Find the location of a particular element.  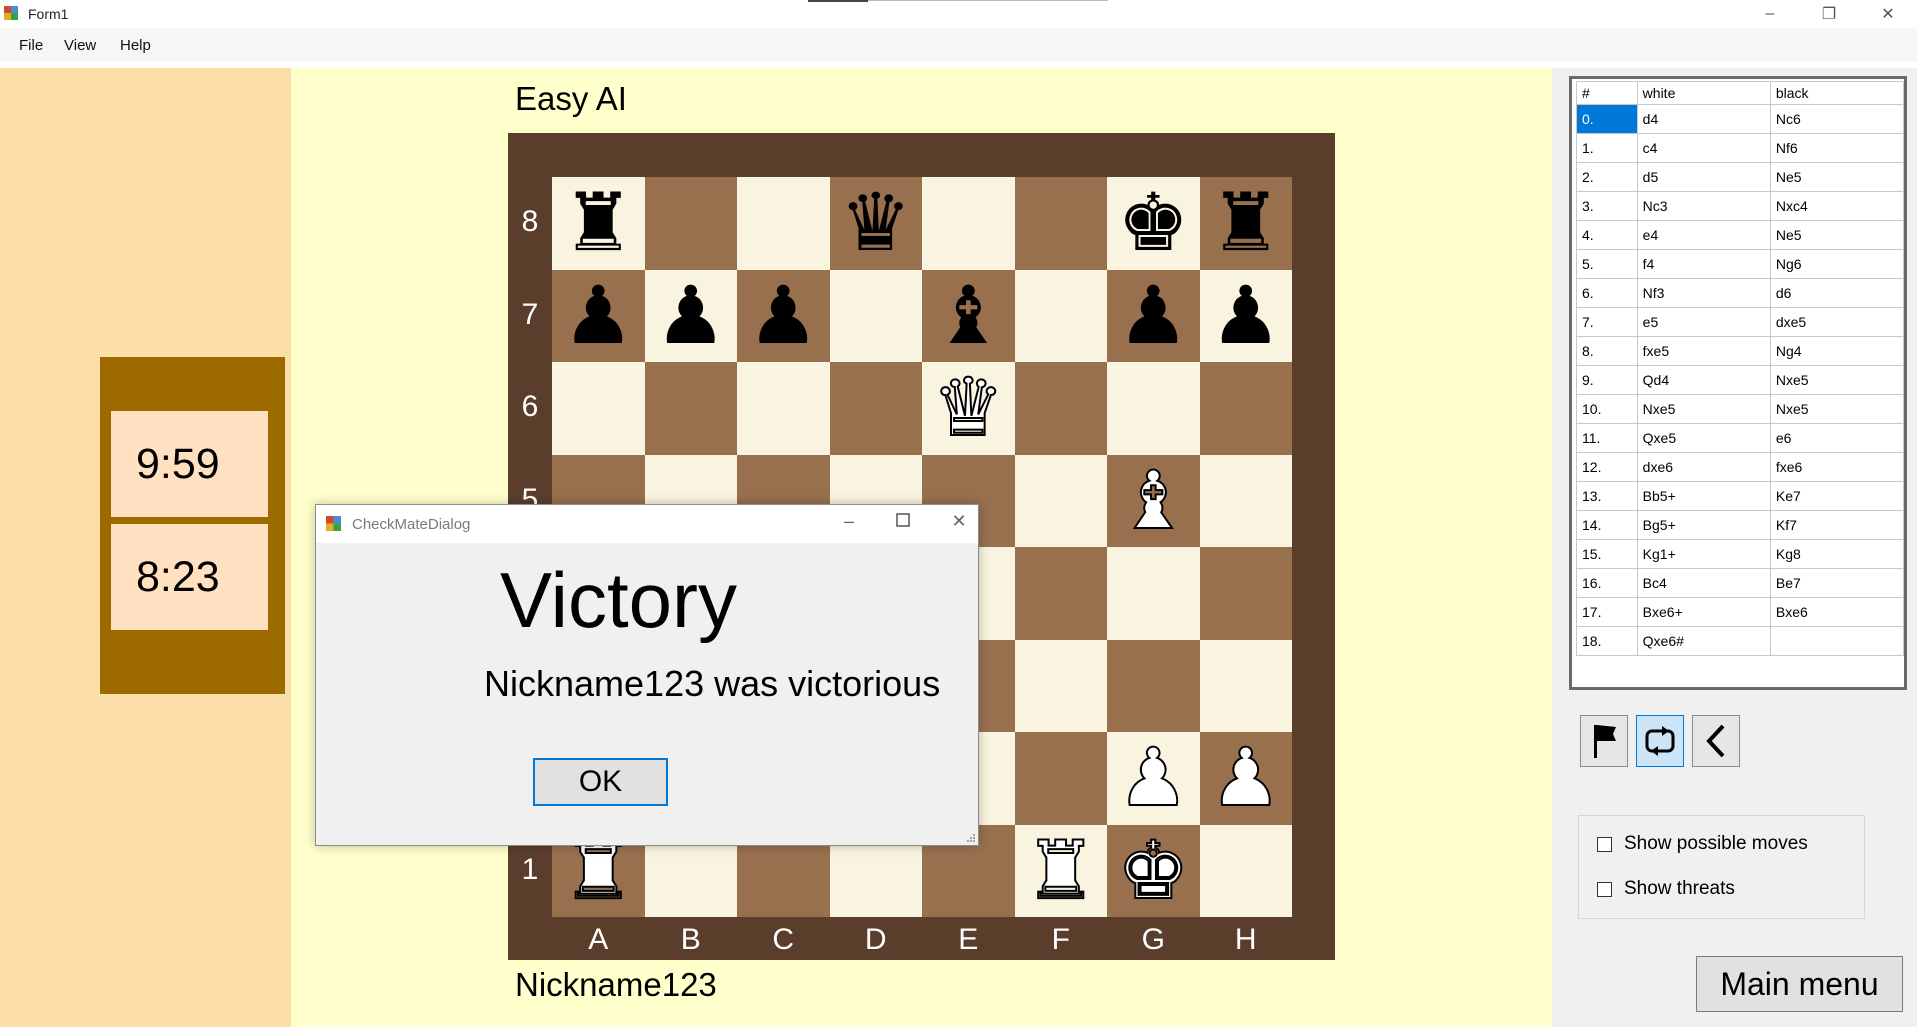

black-rook-icon: ♜ is located at coordinates (598, 223).